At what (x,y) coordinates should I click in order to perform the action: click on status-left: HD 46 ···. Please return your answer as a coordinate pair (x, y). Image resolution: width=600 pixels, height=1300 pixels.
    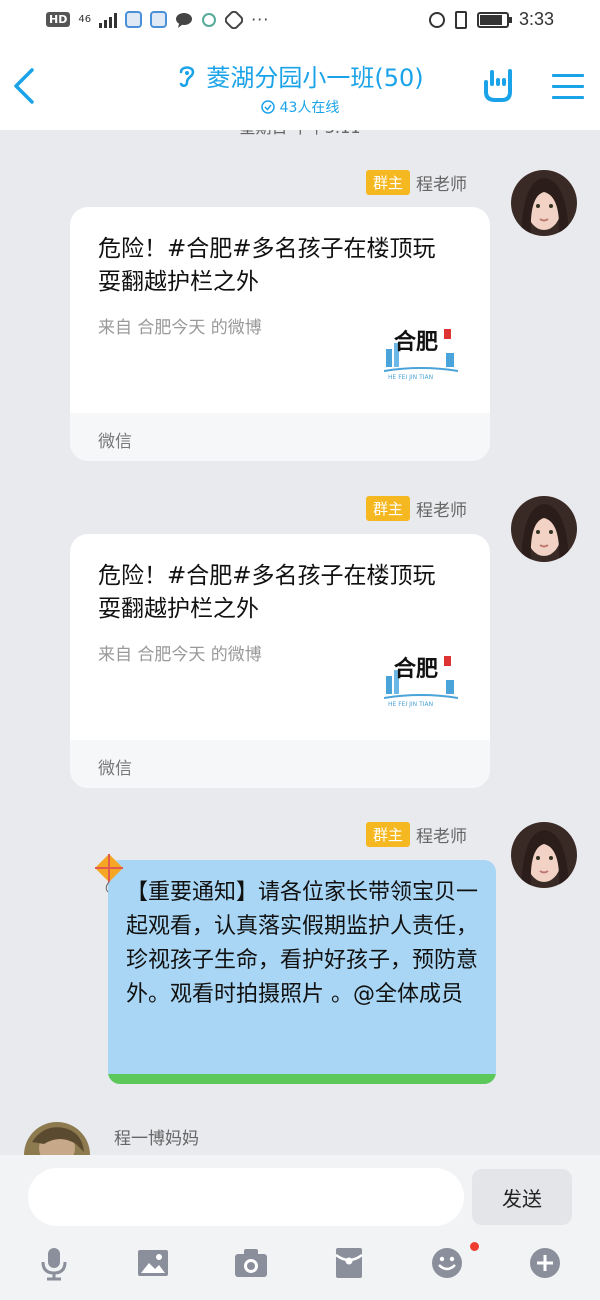
    Looking at the image, I should click on (157, 19).